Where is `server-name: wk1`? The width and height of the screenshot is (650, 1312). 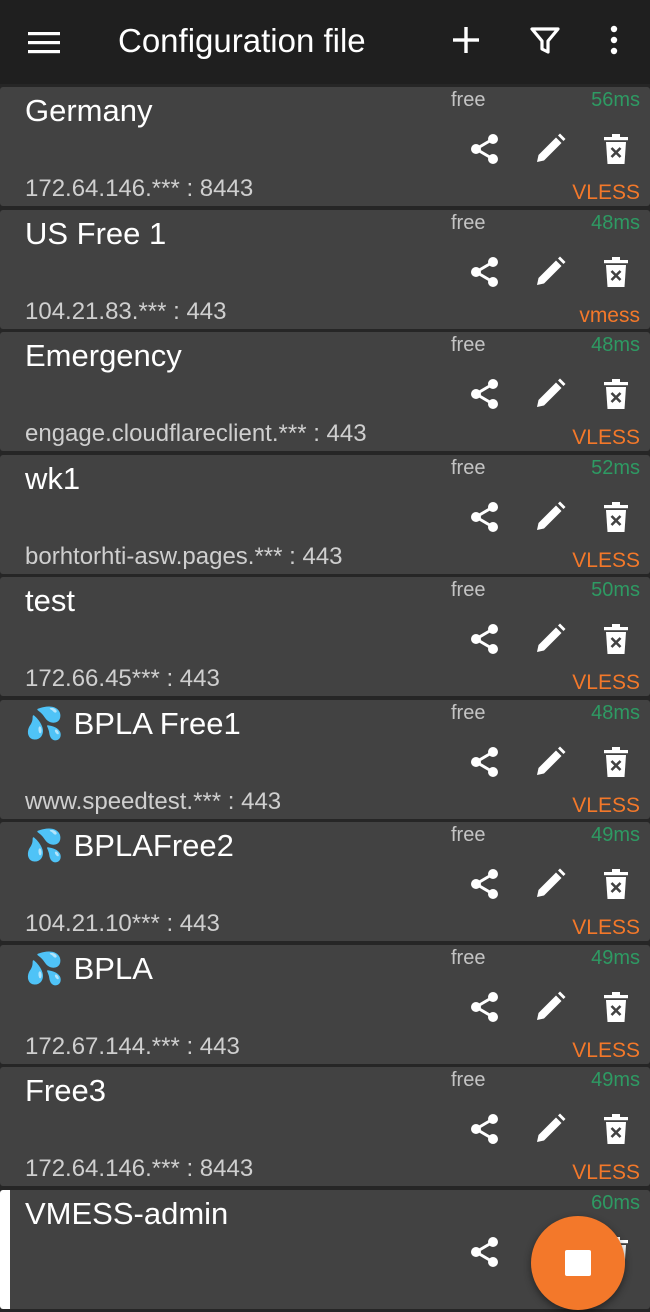
server-name: wk1 is located at coordinates (52, 479).